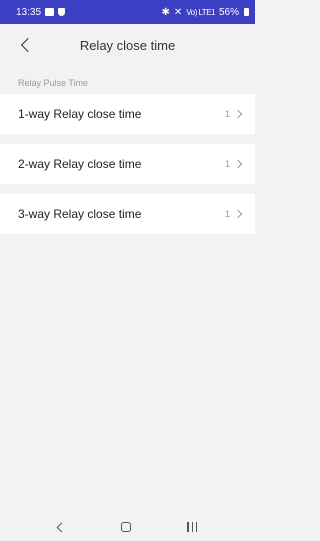 This screenshot has height=541, width=320. Describe the element at coordinates (50, 12) in the screenshot. I see `gallery-icon` at that location.